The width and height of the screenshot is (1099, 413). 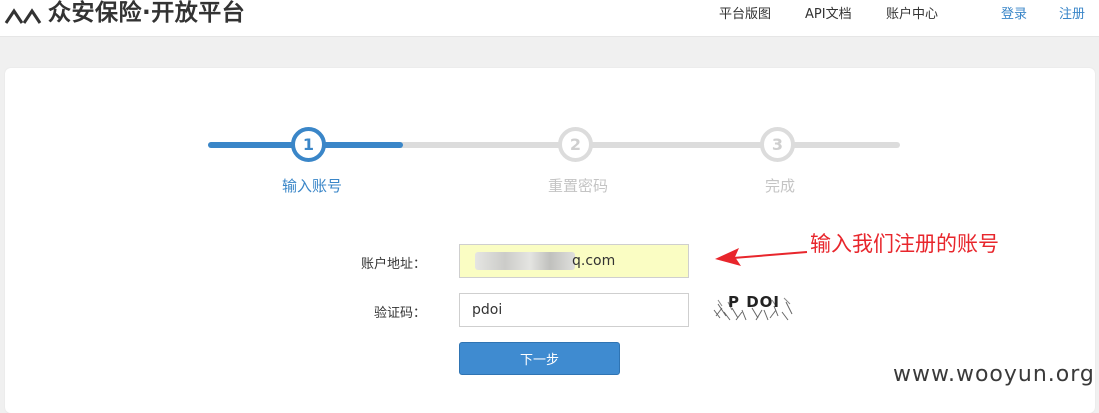 What do you see at coordinates (994, 374) in the screenshot?
I see `watermark: www.wooyun.org` at bounding box center [994, 374].